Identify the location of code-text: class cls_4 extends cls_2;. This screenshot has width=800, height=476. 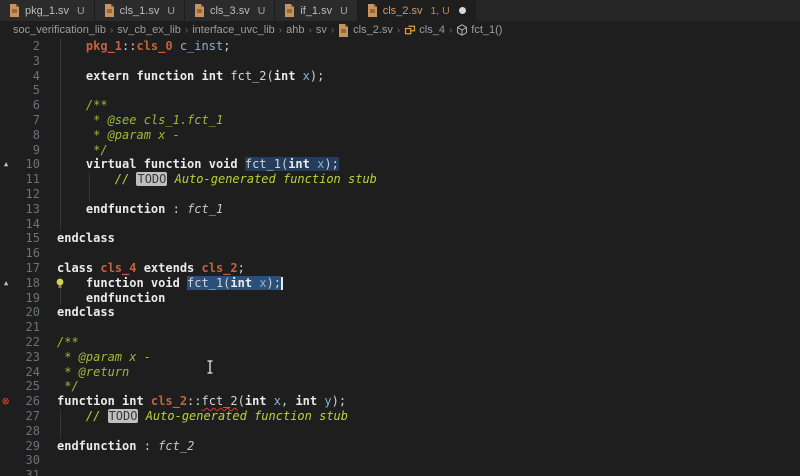
(151, 268).